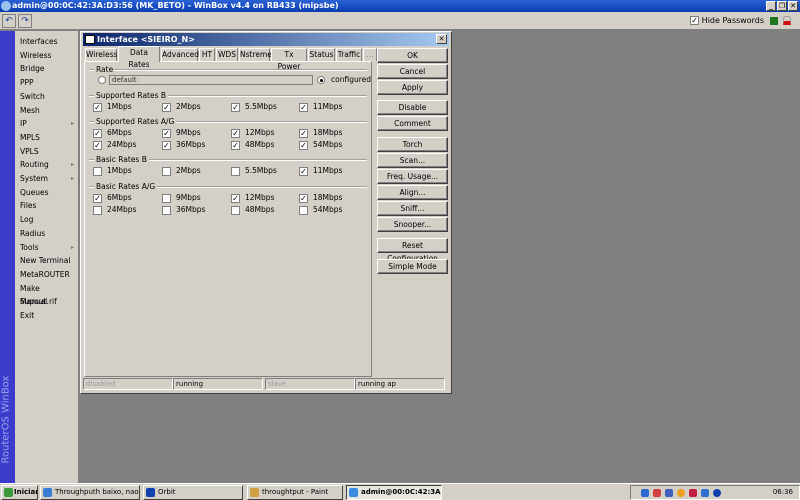  What do you see at coordinates (139, 57) in the screenshot?
I see `tab-data-rates: Data Rates` at bounding box center [139, 57].